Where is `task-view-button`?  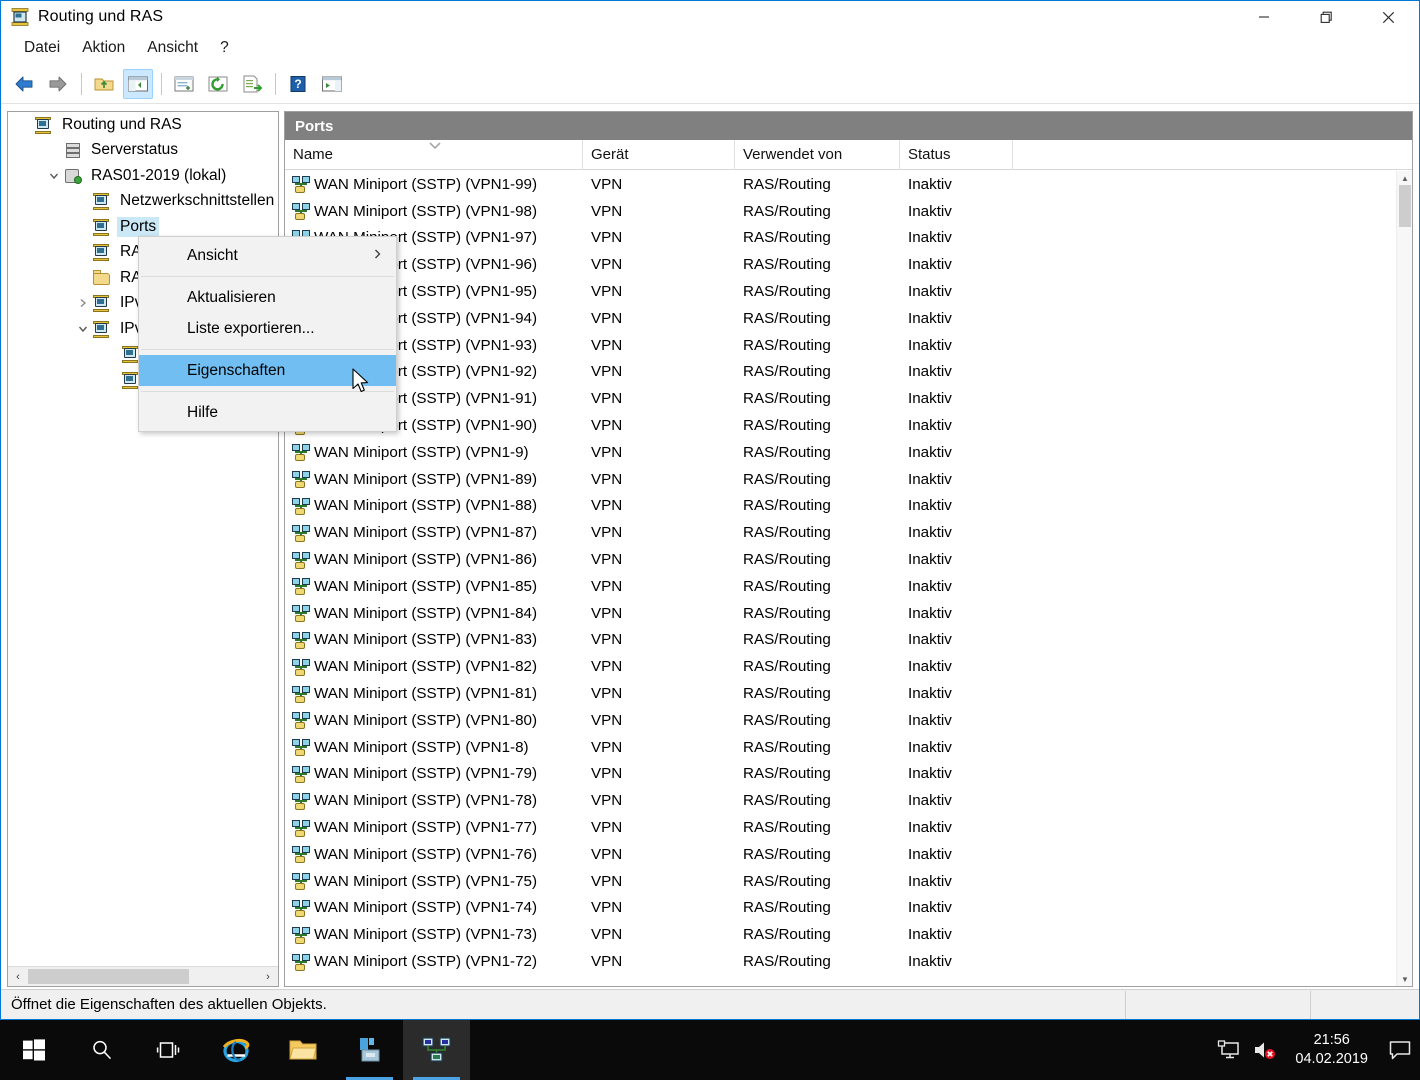
task-view-button is located at coordinates (168, 1050).